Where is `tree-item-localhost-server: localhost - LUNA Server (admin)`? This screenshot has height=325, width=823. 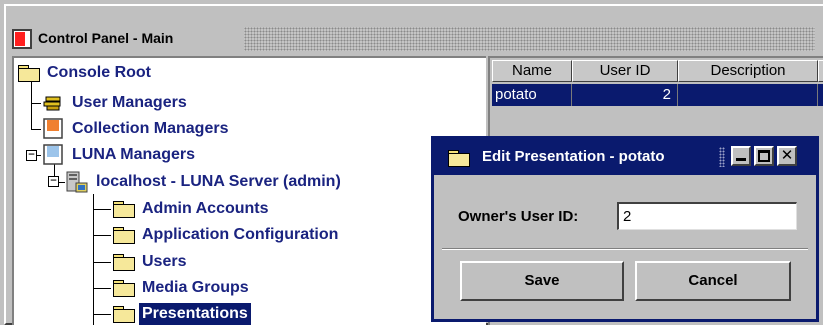
tree-item-localhost-server: localhost - LUNA Server (admin) is located at coordinates (204, 182).